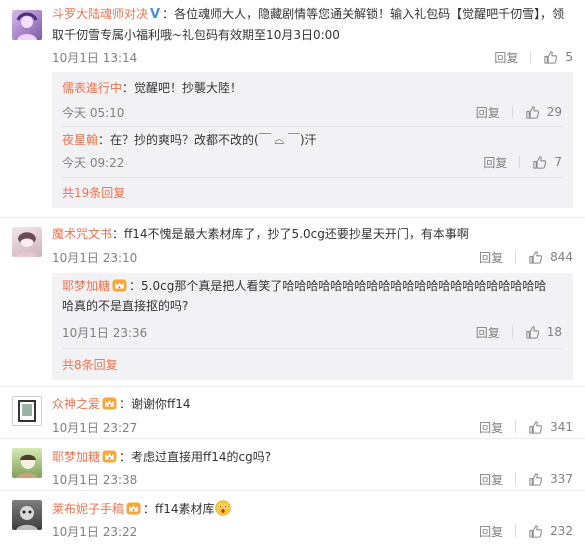 The height and width of the screenshot is (546, 585). What do you see at coordinates (95, 480) in the screenshot?
I see `comment-time: 10月1日 23:38` at bounding box center [95, 480].